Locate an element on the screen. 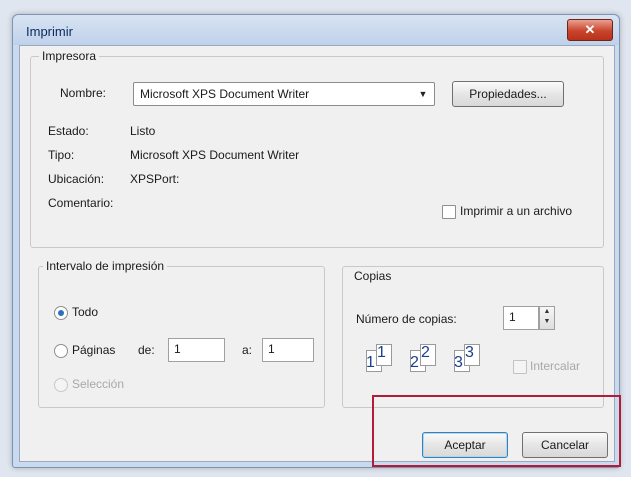 This screenshot has height=477, width=631. collate-label: Intercalar is located at coordinates (555, 366).